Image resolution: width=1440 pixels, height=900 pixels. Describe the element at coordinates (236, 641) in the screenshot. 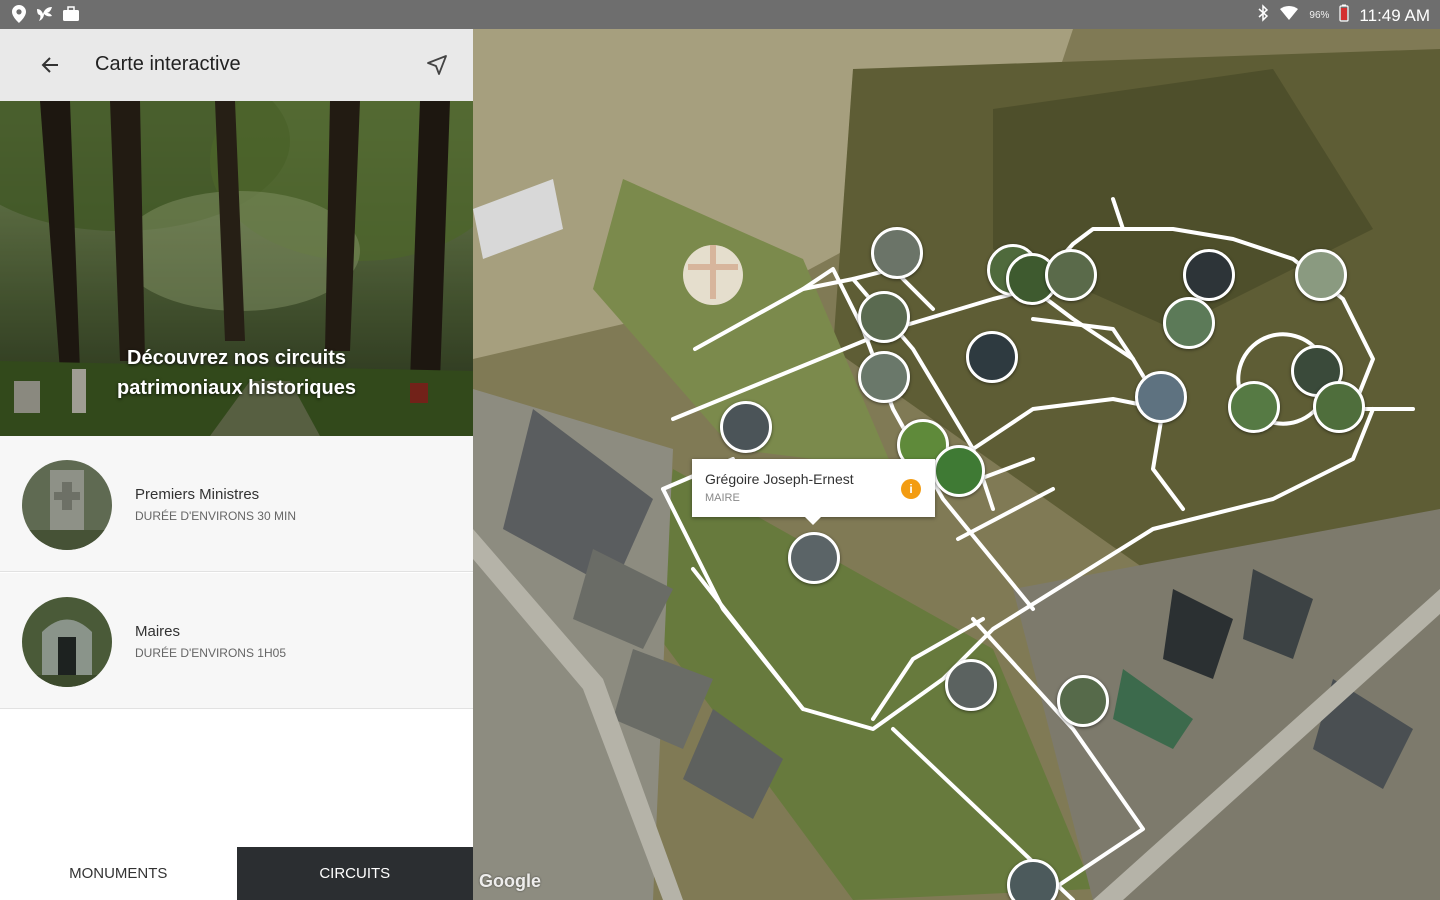

I see `circuit-item-maires: Maires DURÉE D'ENVIRONS 1H05` at that location.